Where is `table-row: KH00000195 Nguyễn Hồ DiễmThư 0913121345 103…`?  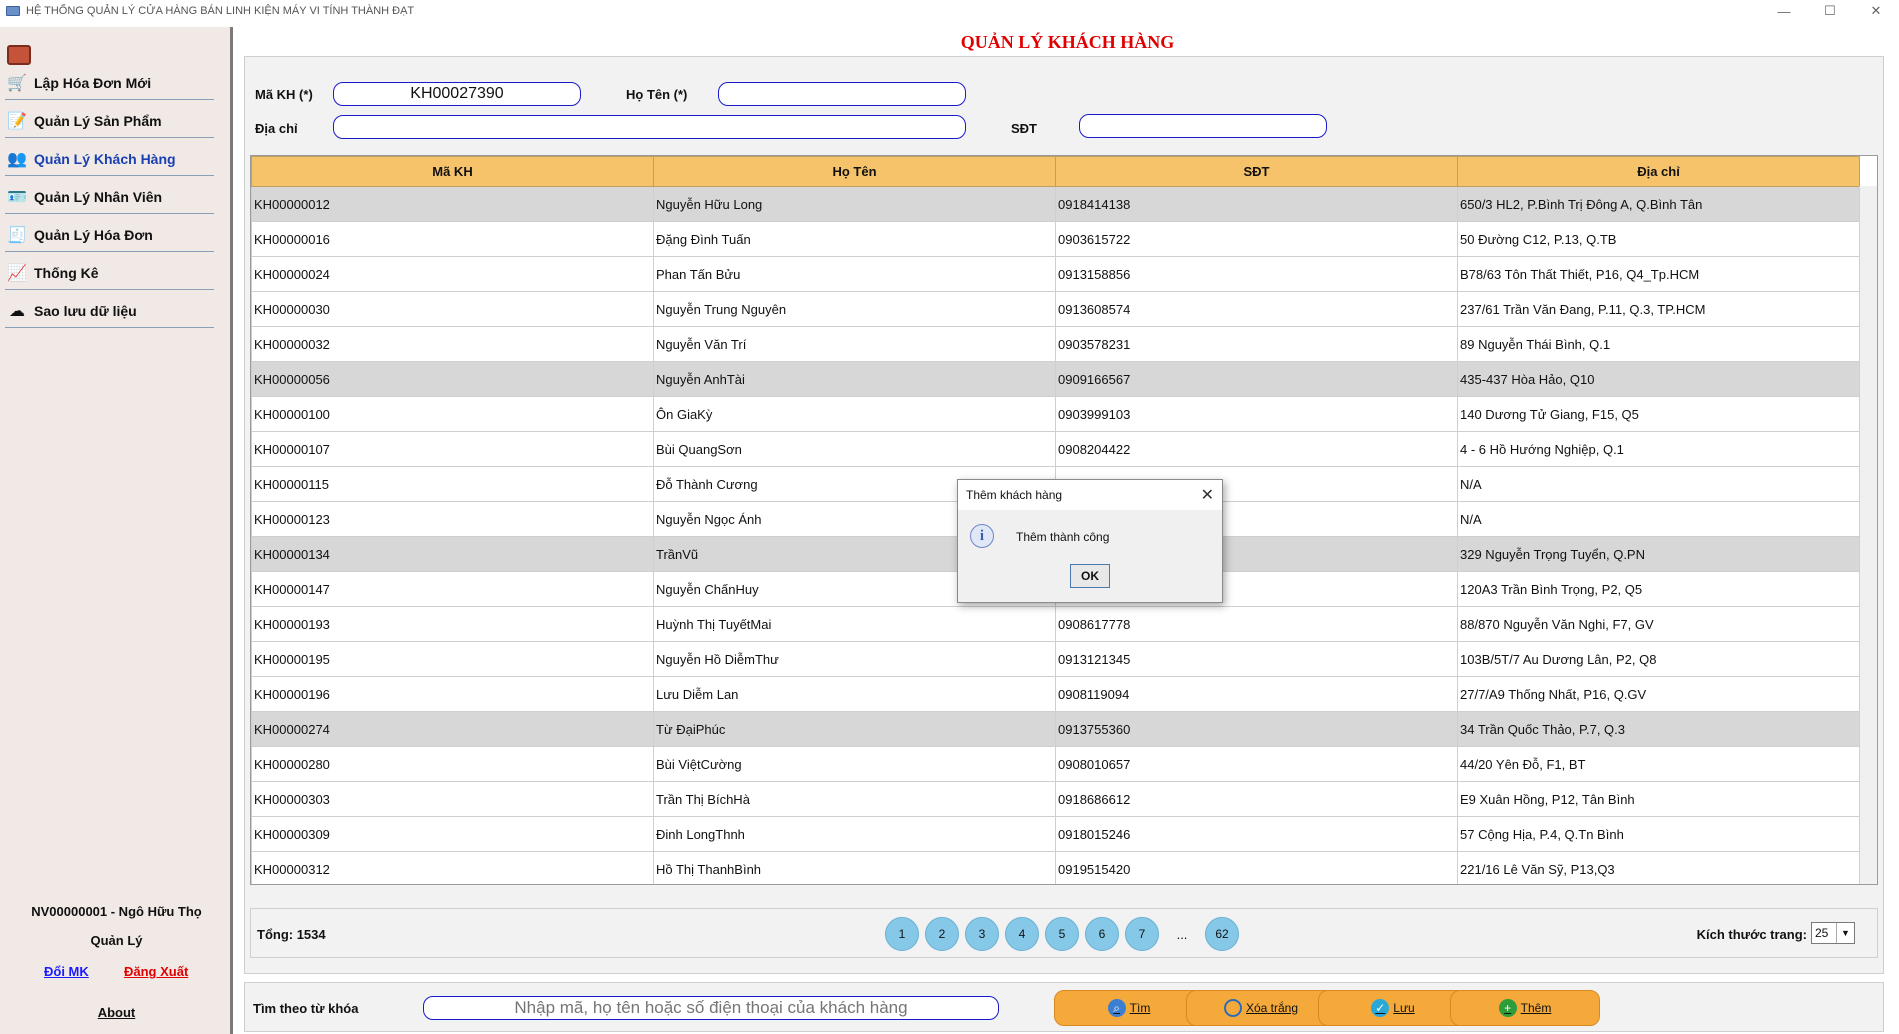
table-row: KH00000195 Nguyễn Hồ DiễmThư 0913121345 103… is located at coordinates (1055, 659).